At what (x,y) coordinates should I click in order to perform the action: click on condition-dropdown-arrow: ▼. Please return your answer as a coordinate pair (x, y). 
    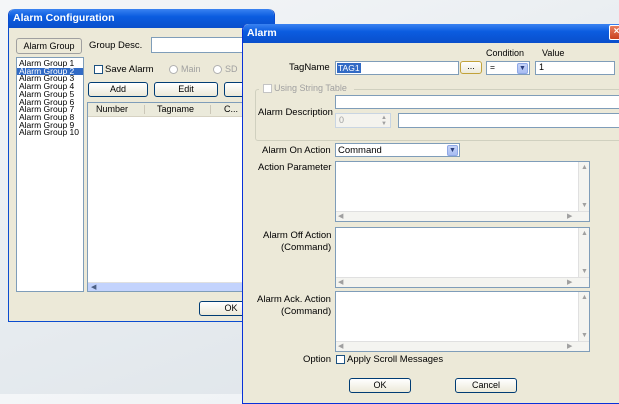
    Looking at the image, I should click on (522, 68).